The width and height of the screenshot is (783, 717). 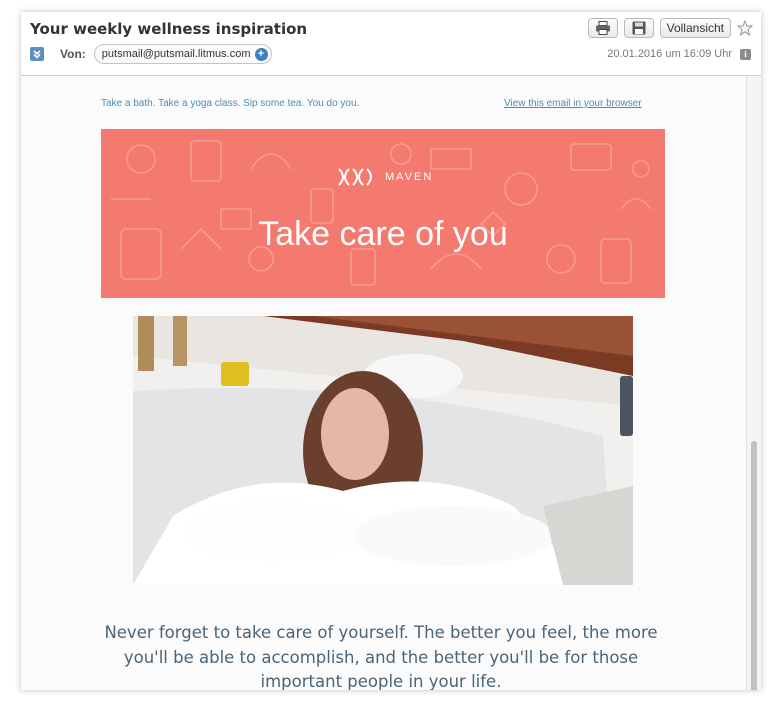 I want to click on banner-pattern, so click(x=381, y=213).